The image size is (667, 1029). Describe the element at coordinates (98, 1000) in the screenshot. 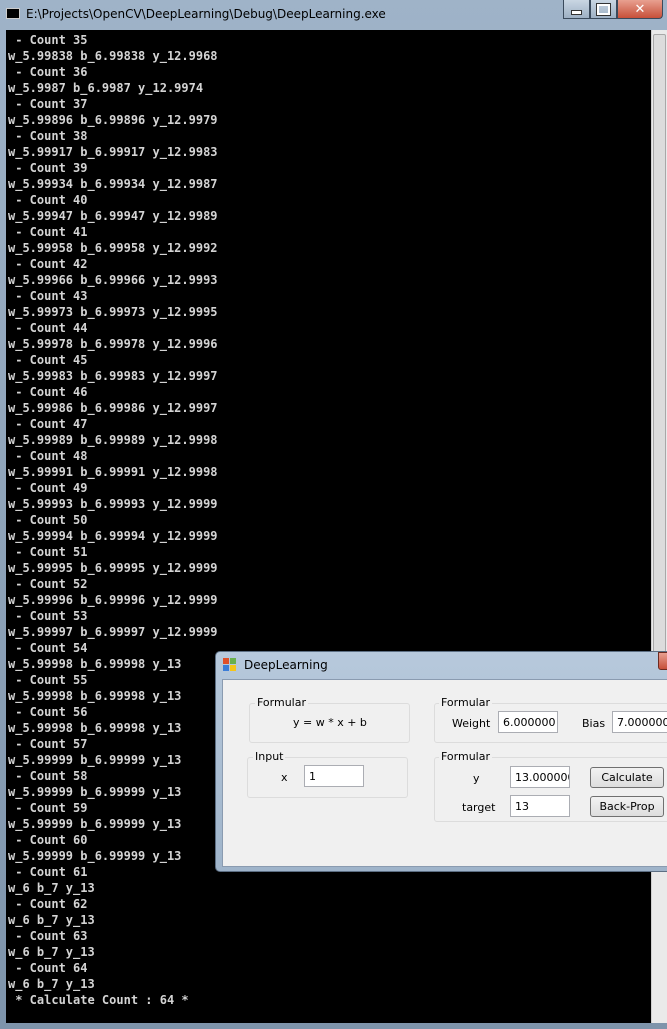

I see `console-line: * Calculate Count : 64 *` at that location.